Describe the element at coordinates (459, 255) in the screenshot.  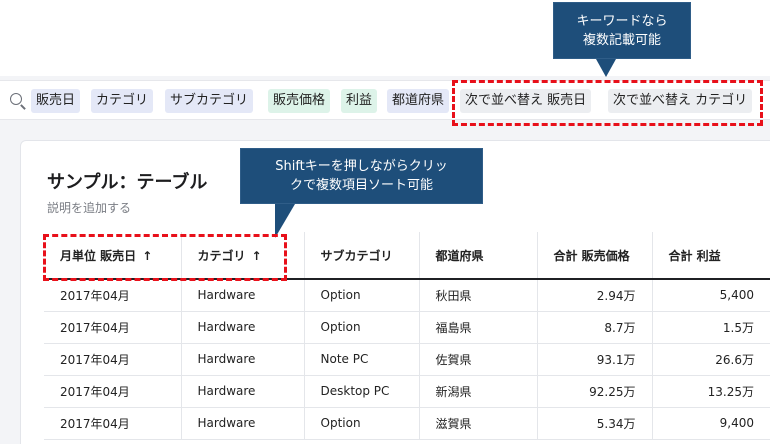
I see `column-header-label: 都道府県` at that location.